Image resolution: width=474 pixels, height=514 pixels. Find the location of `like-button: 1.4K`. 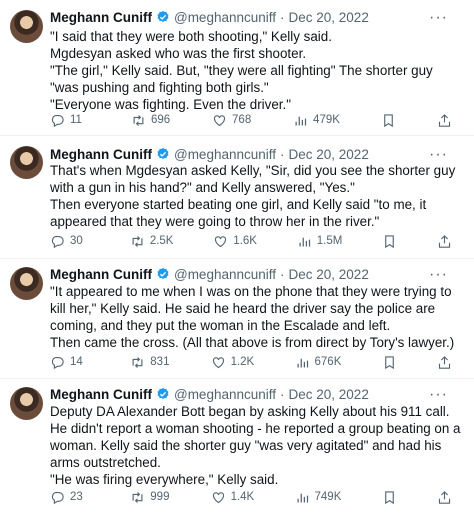

like-button: 1.4K is located at coordinates (233, 497).